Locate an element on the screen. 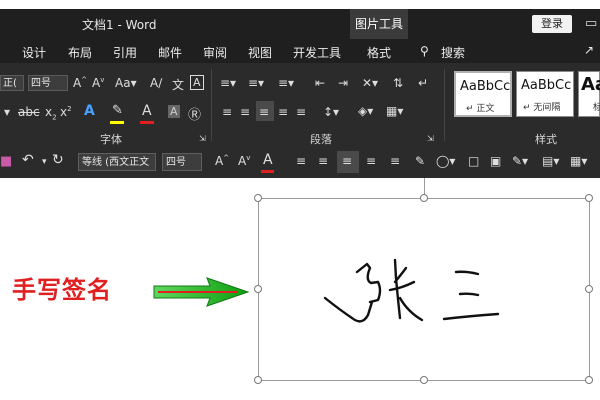  handwritten-signature is located at coordinates (326, 290).